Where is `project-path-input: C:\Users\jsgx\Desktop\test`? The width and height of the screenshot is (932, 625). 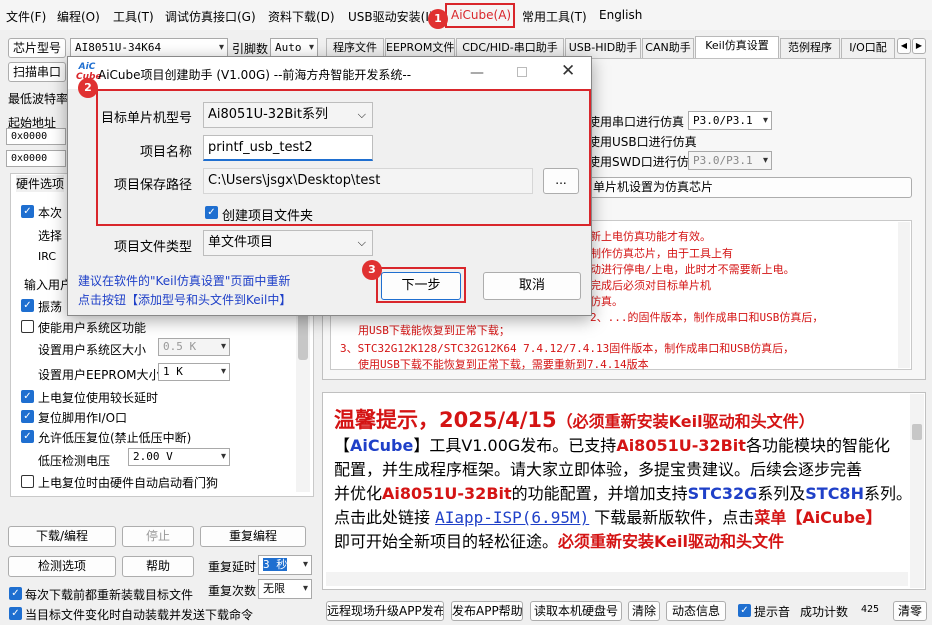 project-path-input: C:\Users\jsgx\Desktop\test is located at coordinates (368, 181).